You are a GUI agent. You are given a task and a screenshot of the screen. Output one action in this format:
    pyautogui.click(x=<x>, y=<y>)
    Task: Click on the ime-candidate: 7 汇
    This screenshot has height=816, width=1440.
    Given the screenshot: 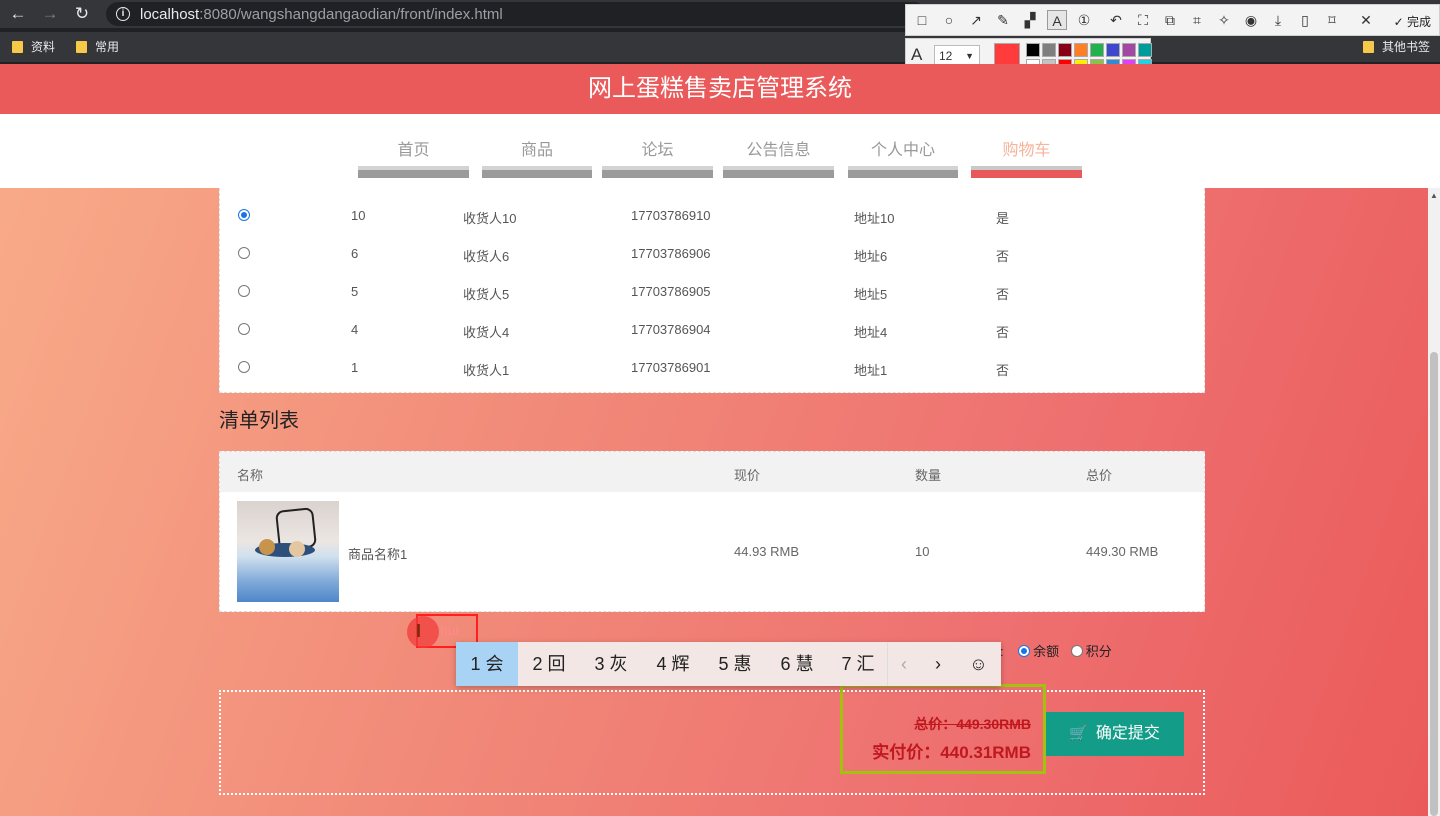 What is the action you would take?
    pyautogui.click(x=858, y=664)
    